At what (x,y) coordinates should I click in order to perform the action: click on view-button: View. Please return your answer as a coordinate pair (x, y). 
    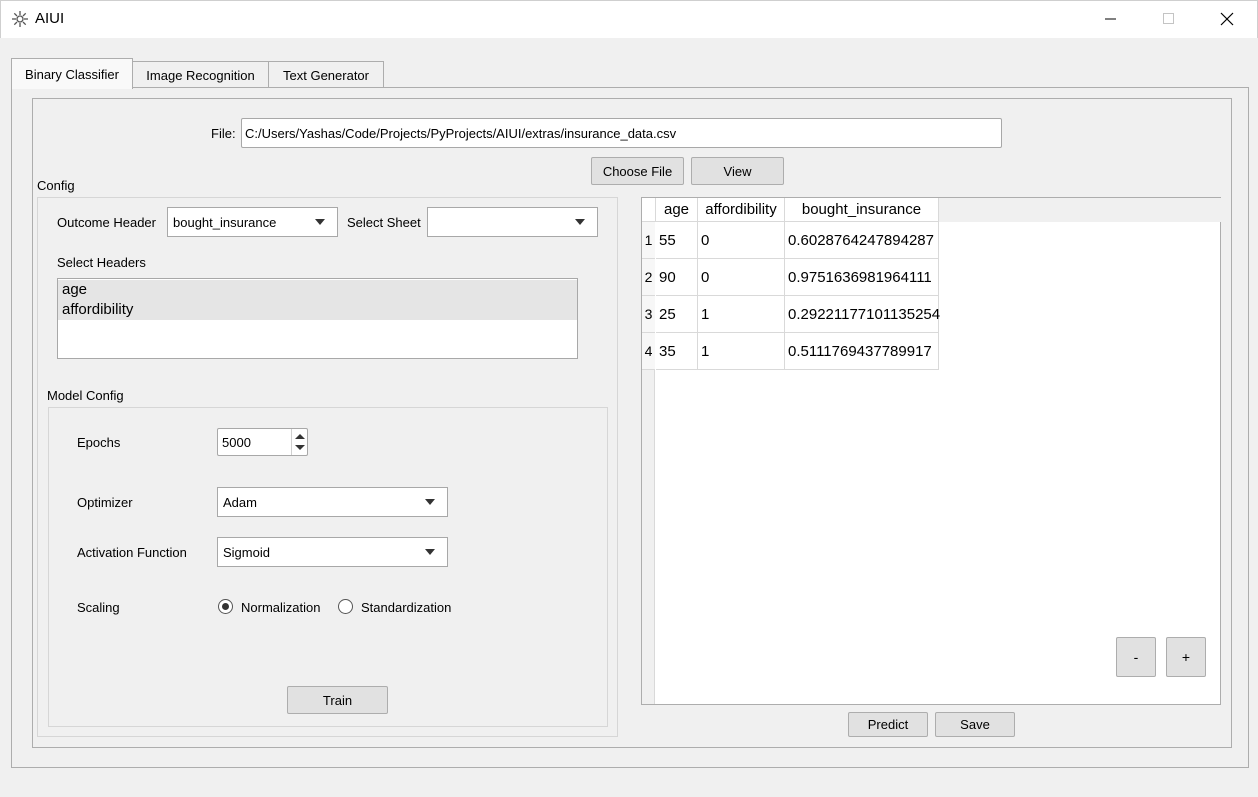
    Looking at the image, I should click on (737, 171).